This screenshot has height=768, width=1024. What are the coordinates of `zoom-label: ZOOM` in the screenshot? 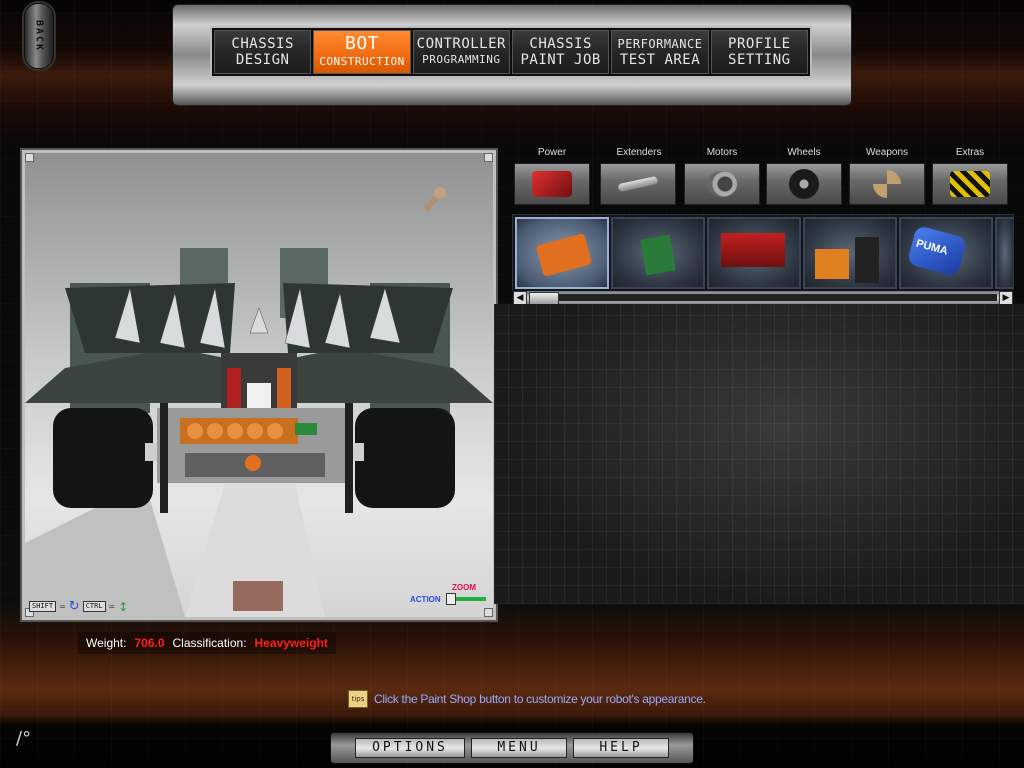 It's located at (464, 587).